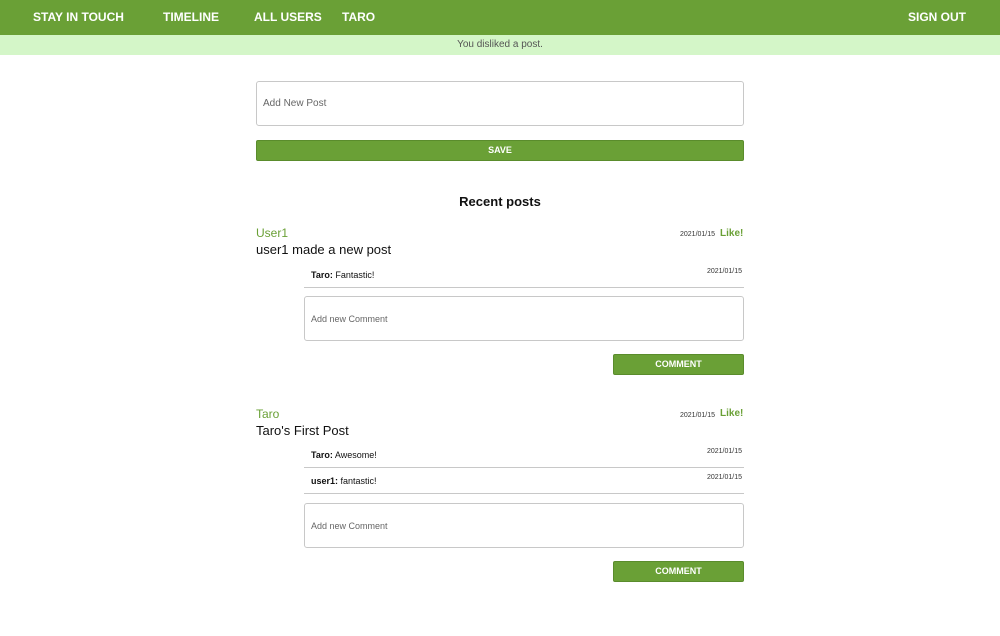 The height and width of the screenshot is (636, 1000). What do you see at coordinates (357, 481) in the screenshot?
I see `comment-body: fantastic!` at bounding box center [357, 481].